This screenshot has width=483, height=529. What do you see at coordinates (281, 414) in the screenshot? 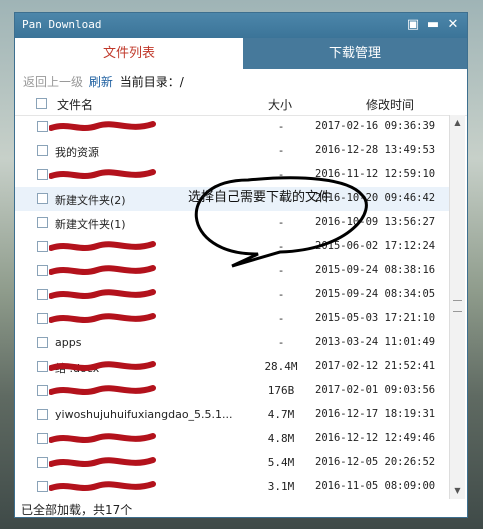
I see `file-size: 4.7M` at bounding box center [281, 414].